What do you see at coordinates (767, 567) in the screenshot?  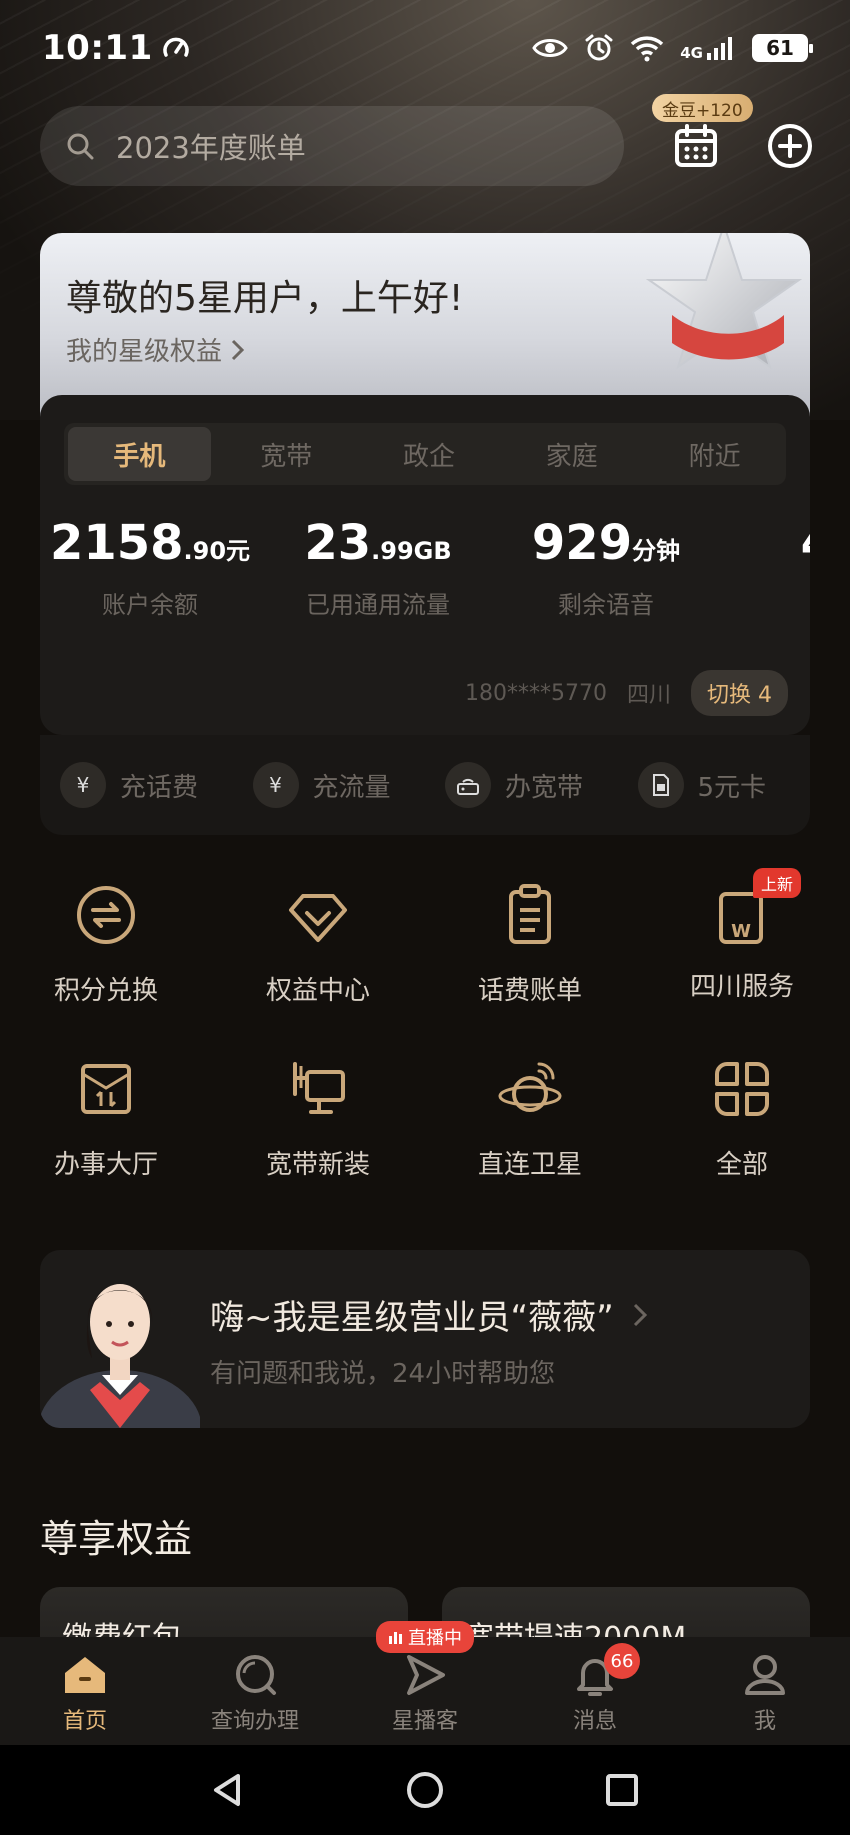 I see `stat-remaining: 47 剩余` at bounding box center [767, 567].